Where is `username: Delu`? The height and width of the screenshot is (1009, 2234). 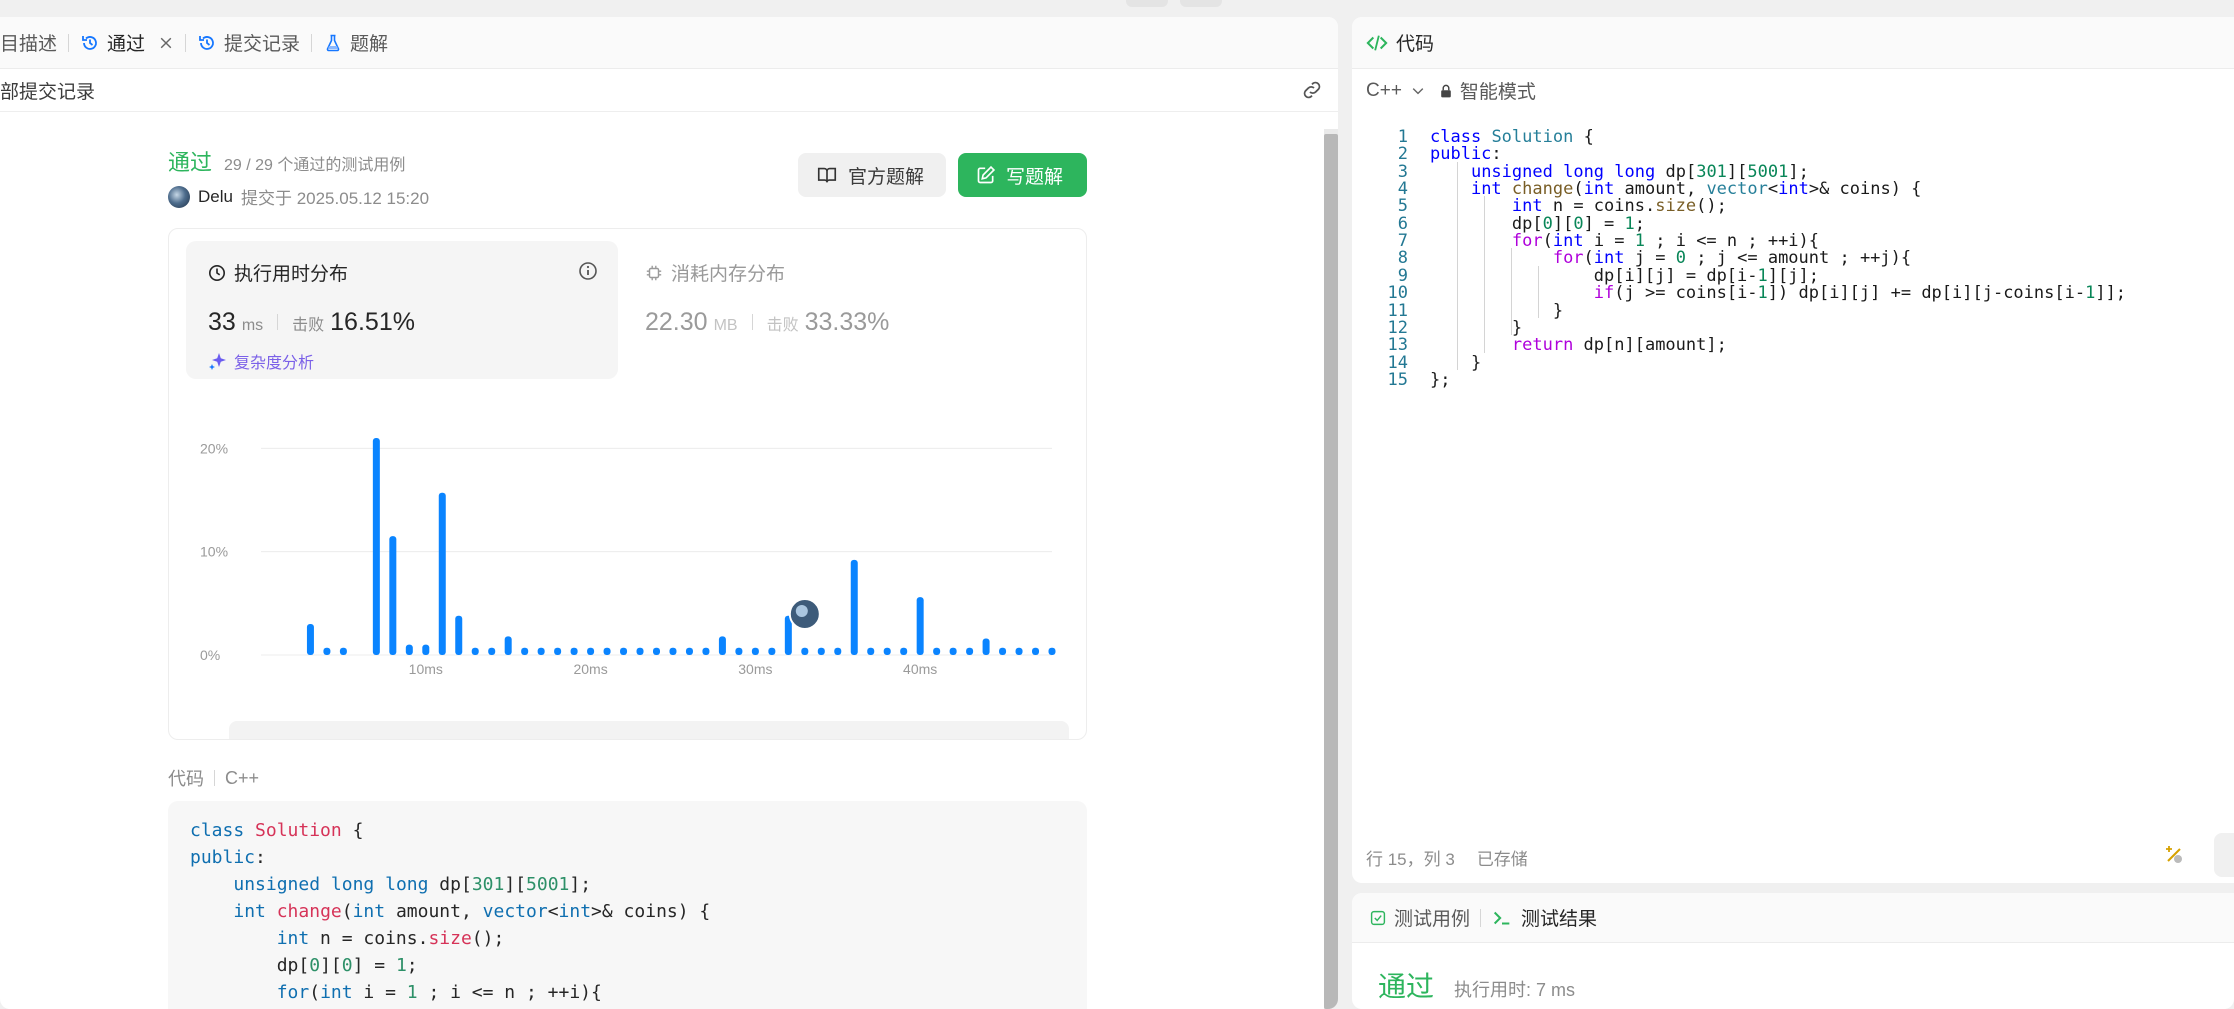 username: Delu is located at coordinates (215, 197).